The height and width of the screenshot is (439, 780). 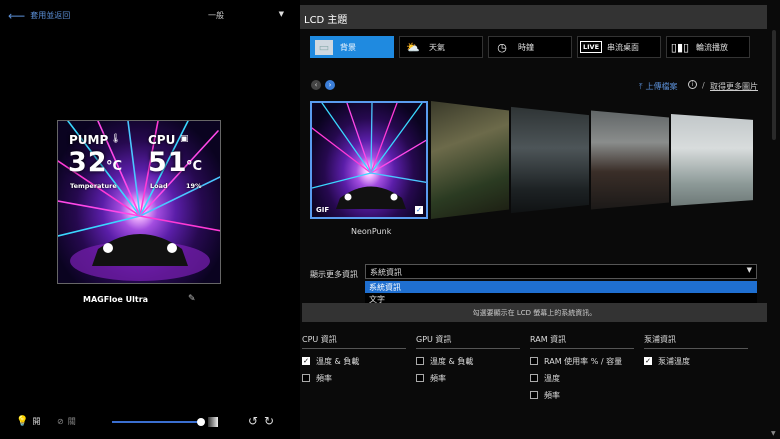 What do you see at coordinates (468, 341) in the screenshot?
I see `group-title: GPU 資訊` at bounding box center [468, 341].